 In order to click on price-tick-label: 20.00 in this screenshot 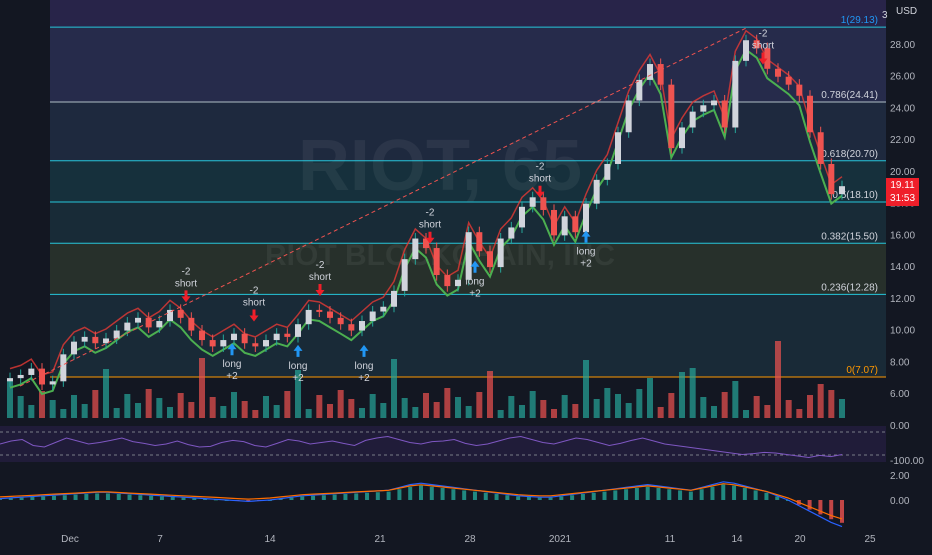, I will do `click(902, 172)`.